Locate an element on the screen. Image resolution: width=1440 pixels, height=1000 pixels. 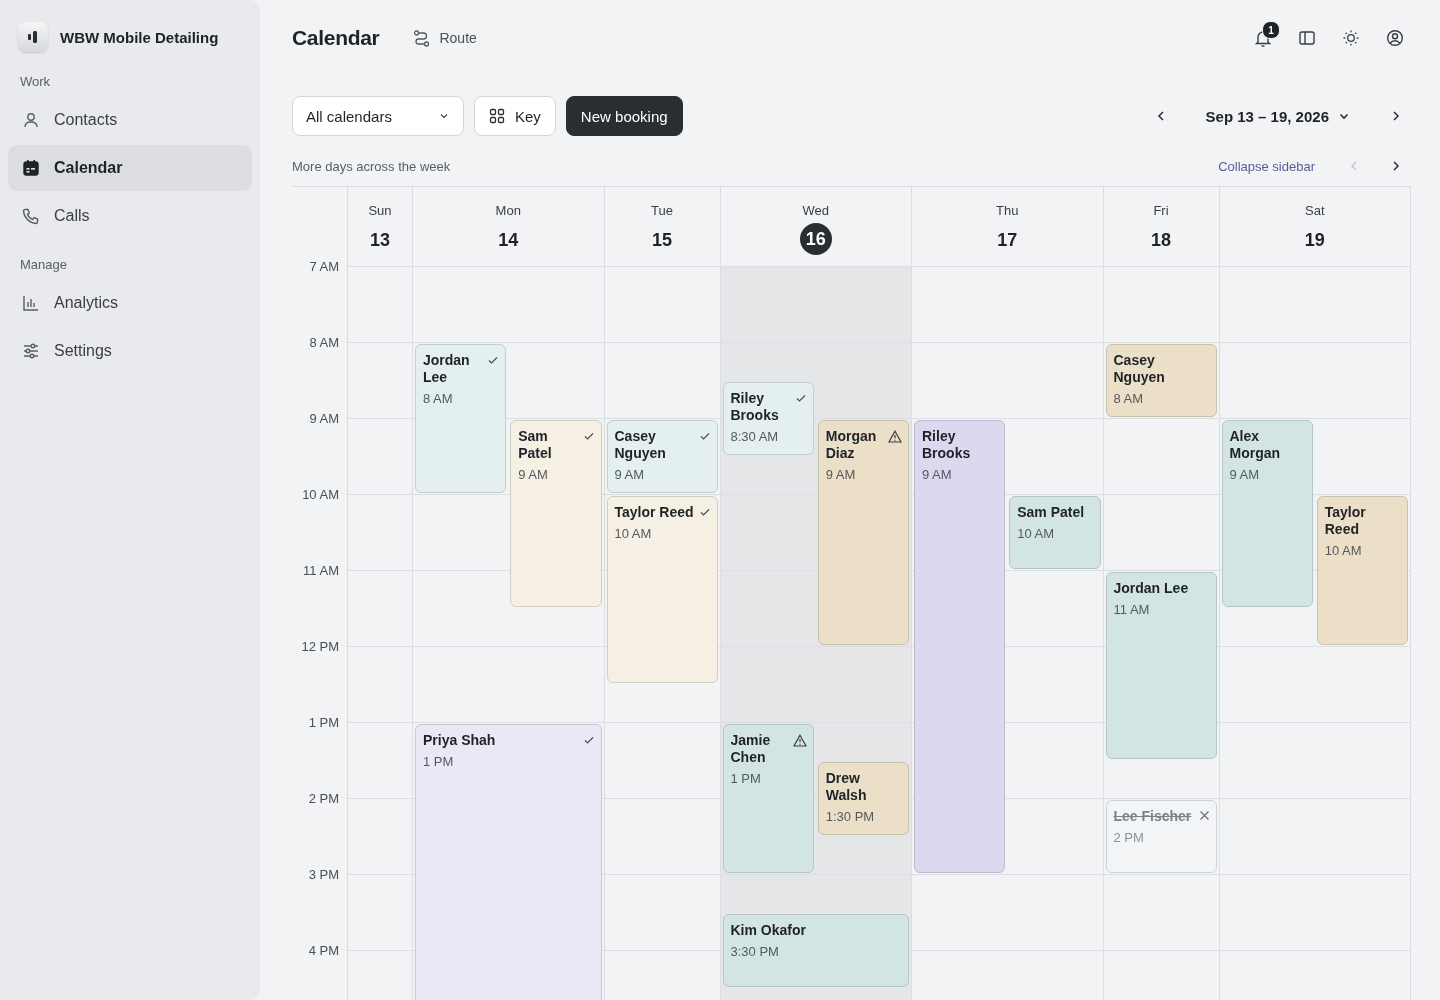
sun-icon is located at coordinates (1351, 38).